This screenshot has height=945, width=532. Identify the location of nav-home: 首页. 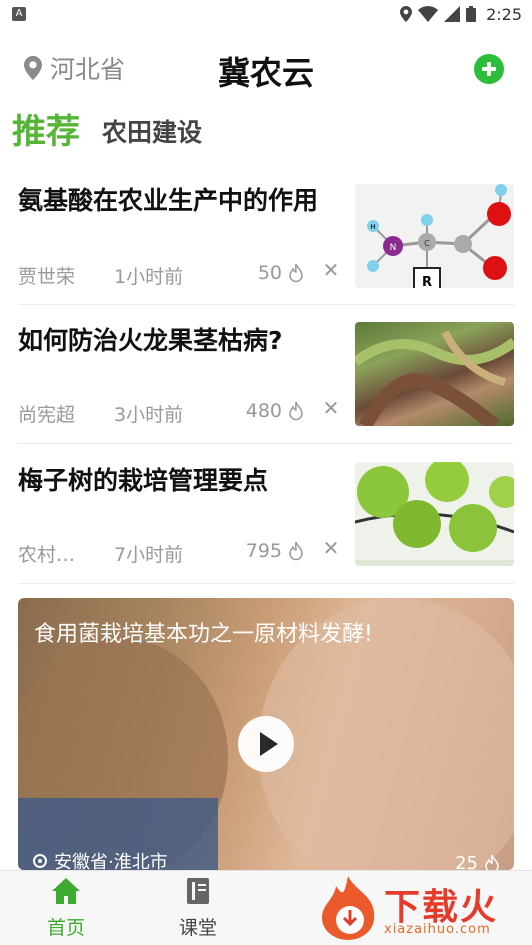
(66, 908).